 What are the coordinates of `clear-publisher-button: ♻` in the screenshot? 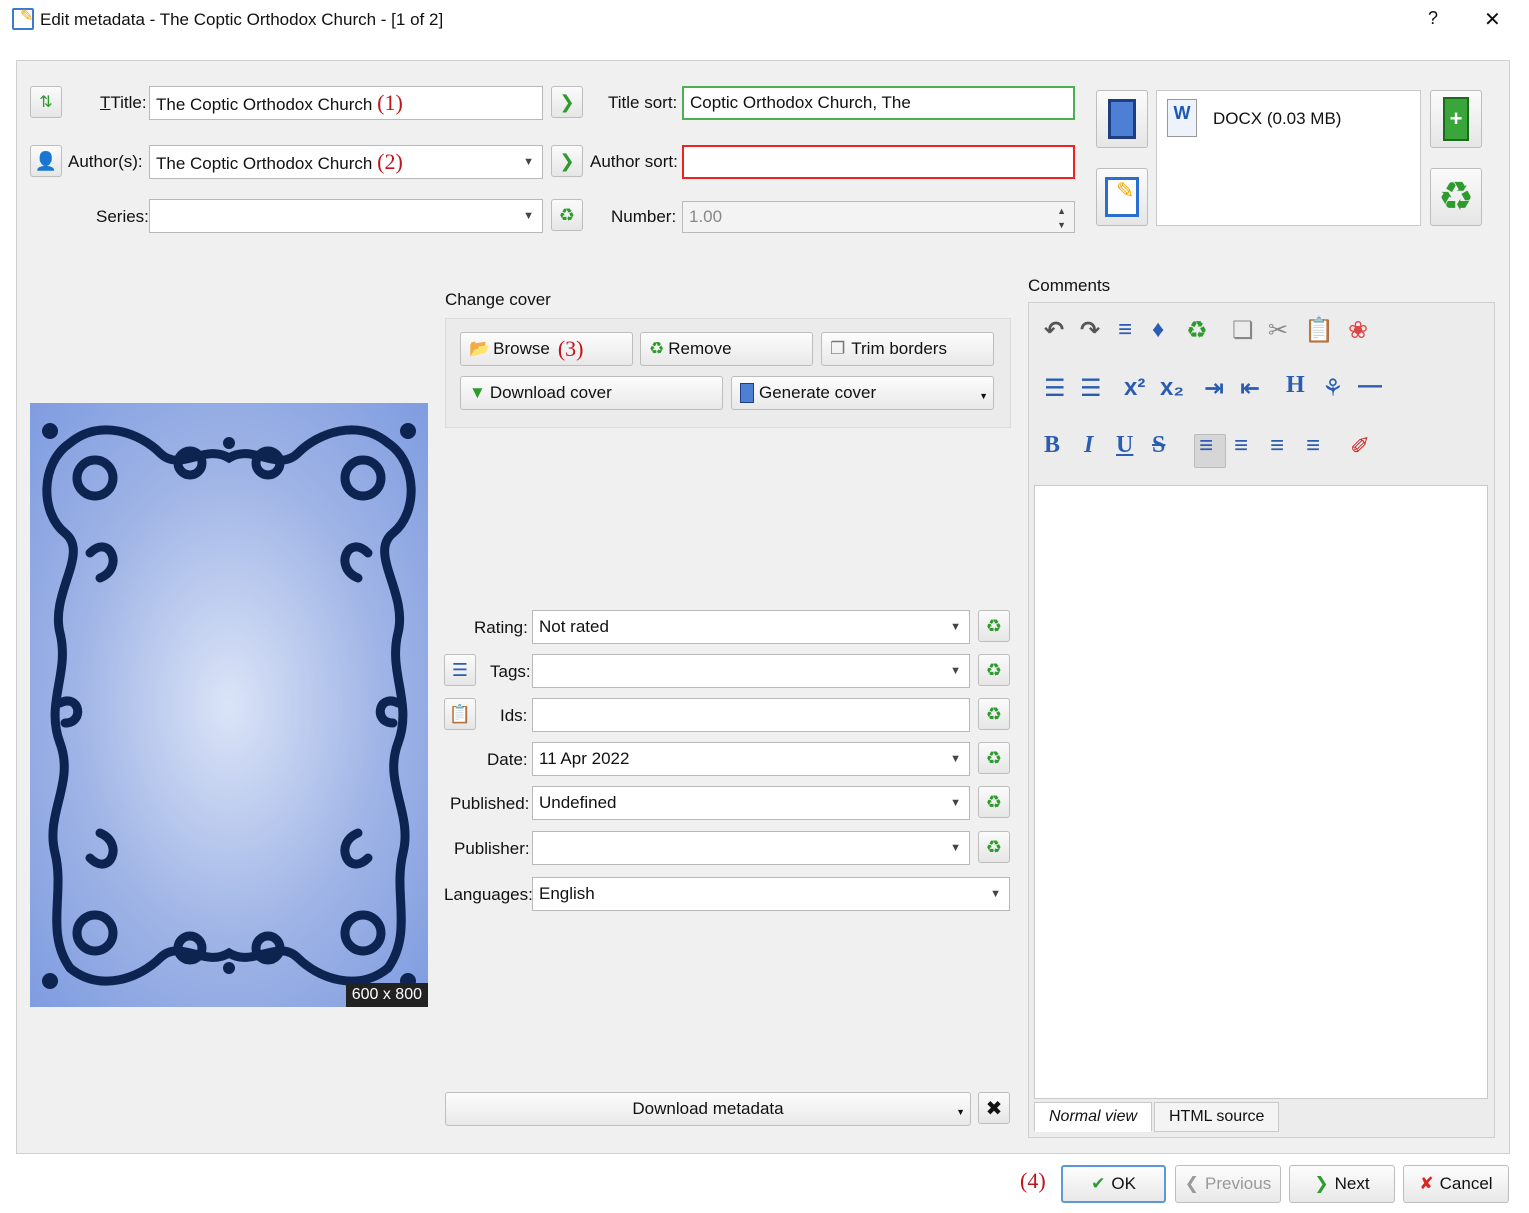 It's located at (994, 847).